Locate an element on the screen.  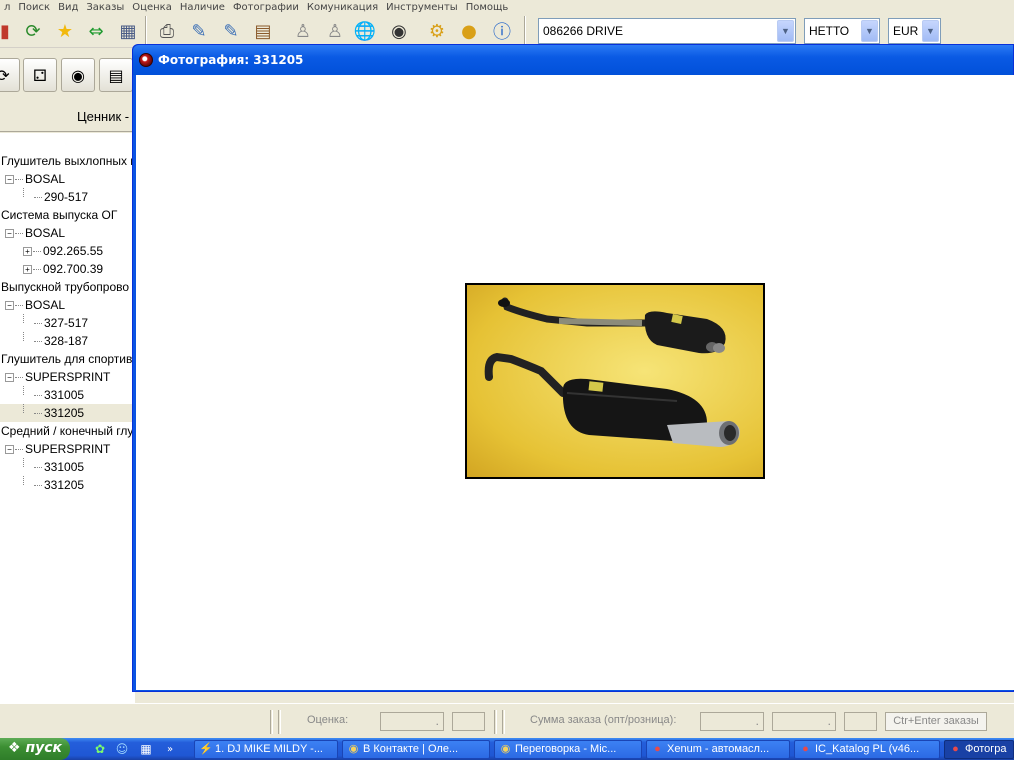
info-icon: ⓘ is located at coordinates (502, 31).